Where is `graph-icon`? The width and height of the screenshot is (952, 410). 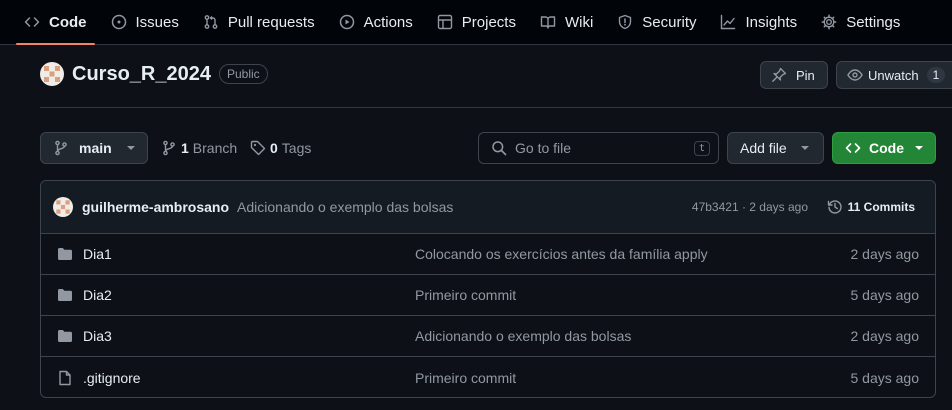
graph-icon is located at coordinates (728, 22).